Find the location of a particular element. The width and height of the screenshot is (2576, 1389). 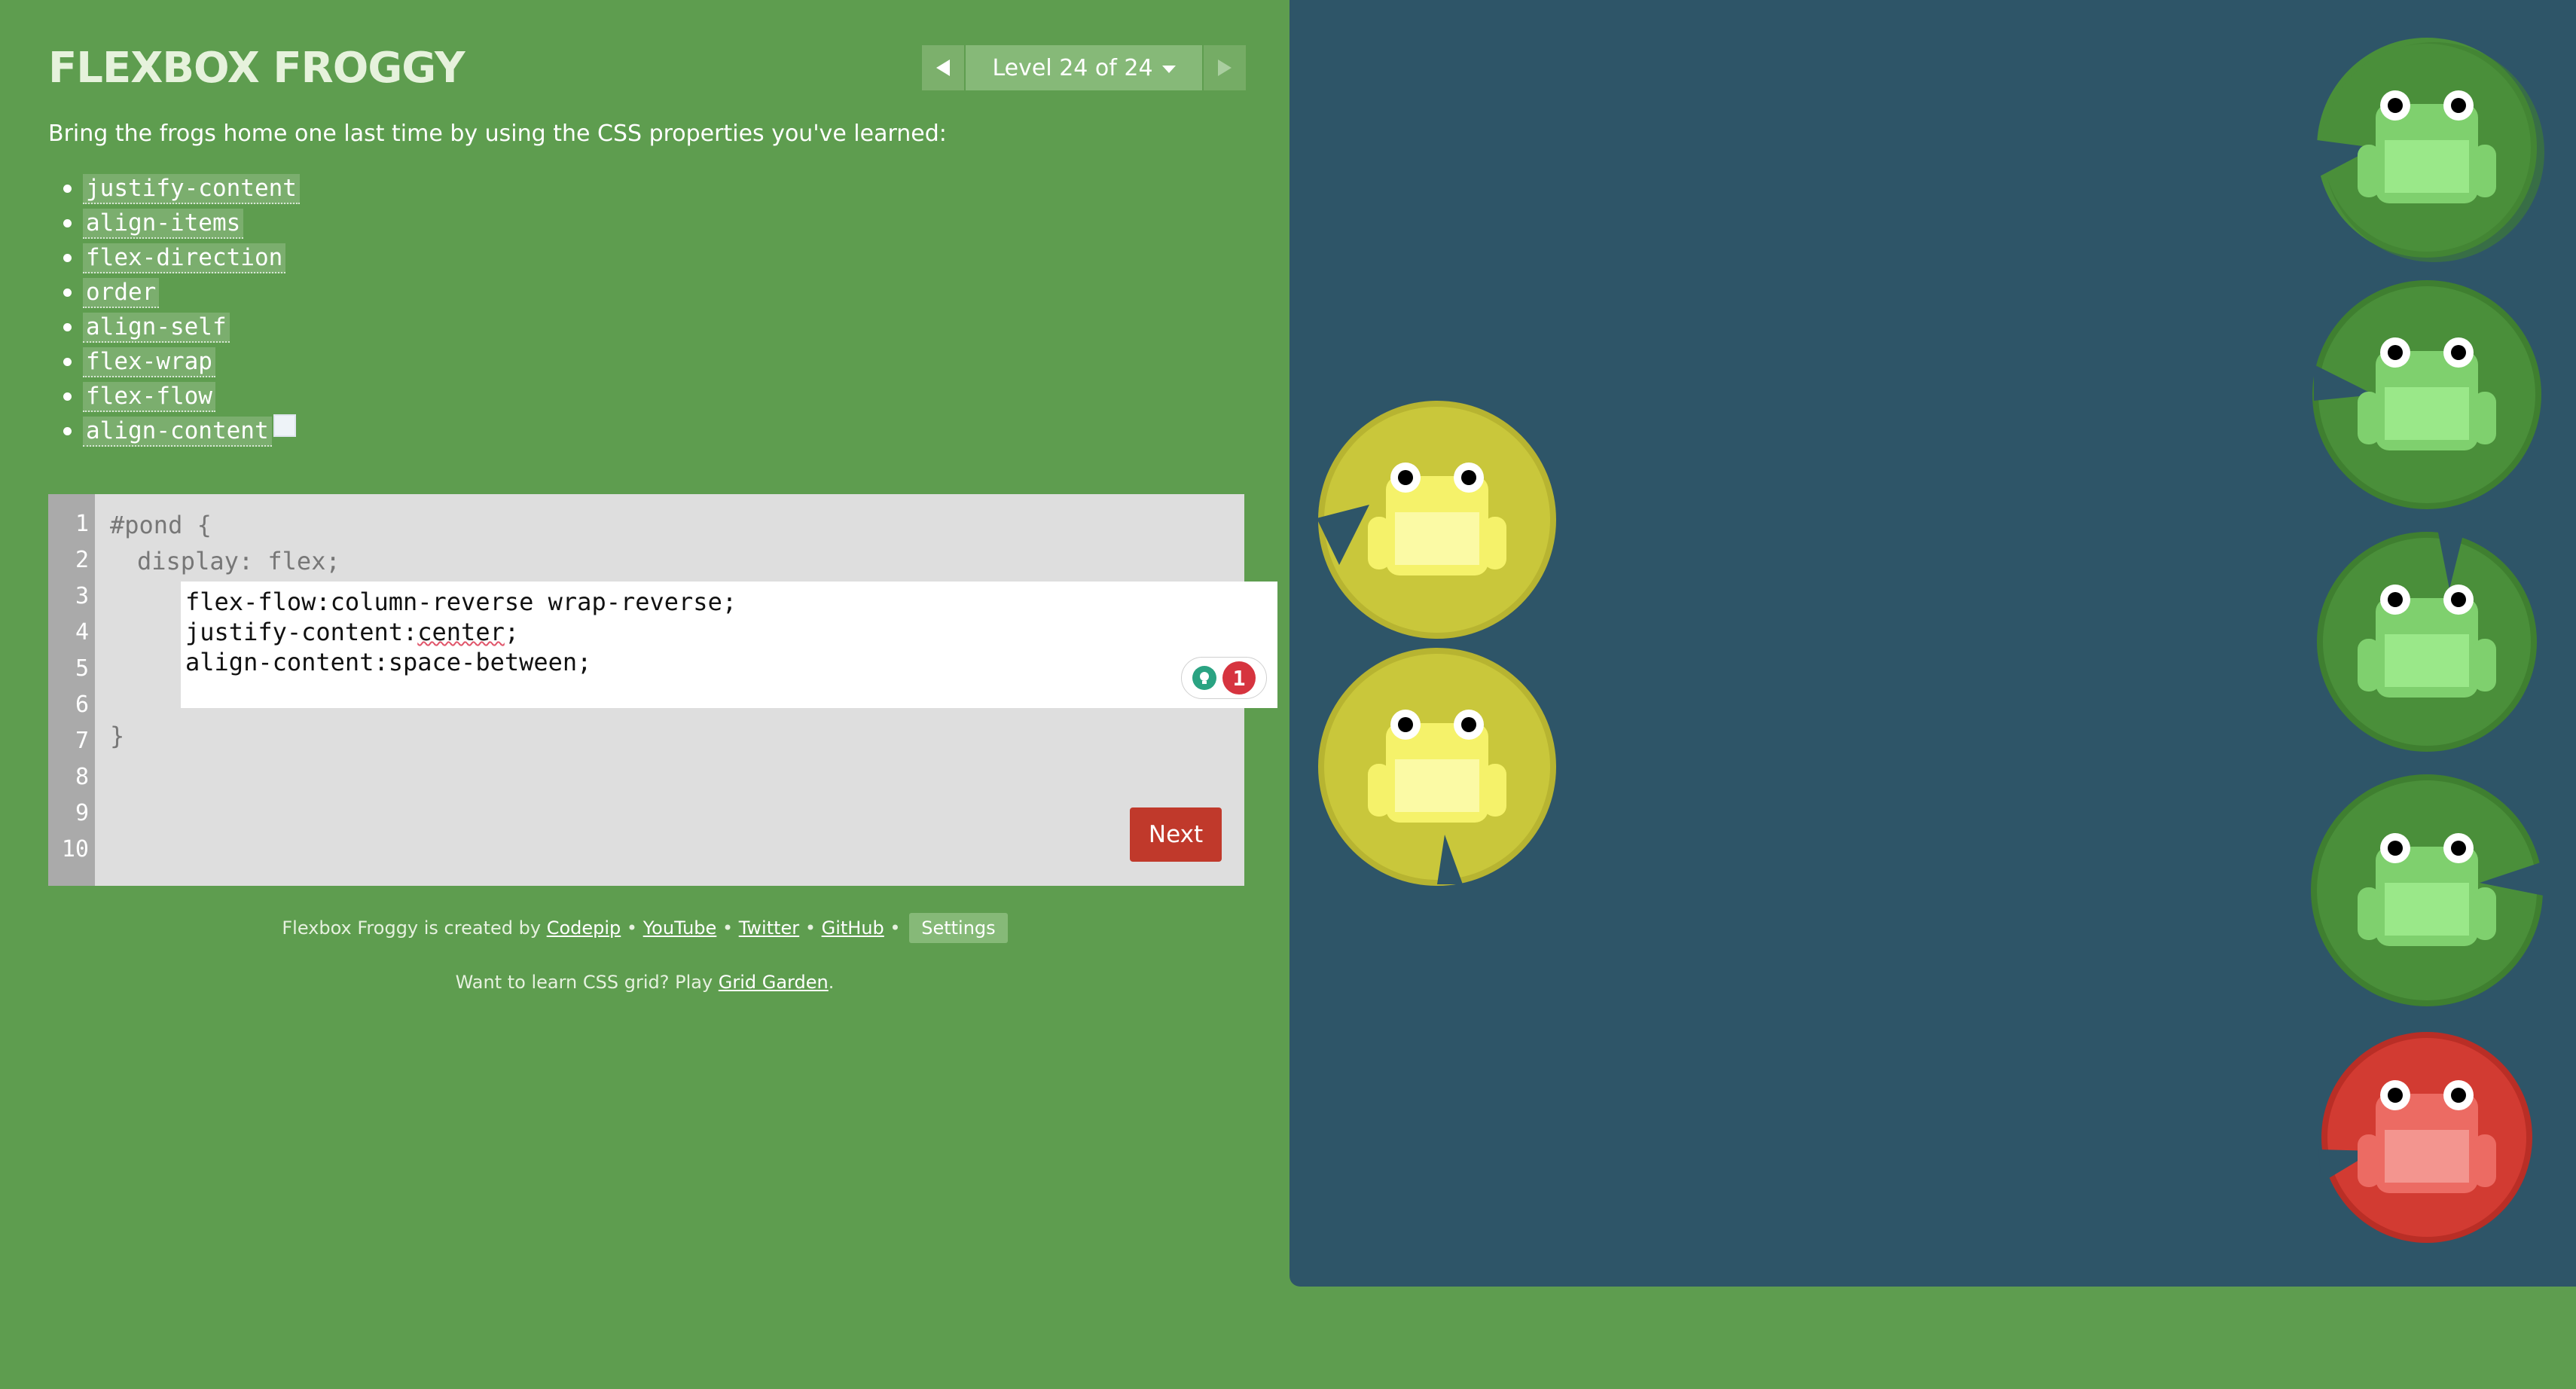

spellcheck-word: center is located at coordinates (461, 632).